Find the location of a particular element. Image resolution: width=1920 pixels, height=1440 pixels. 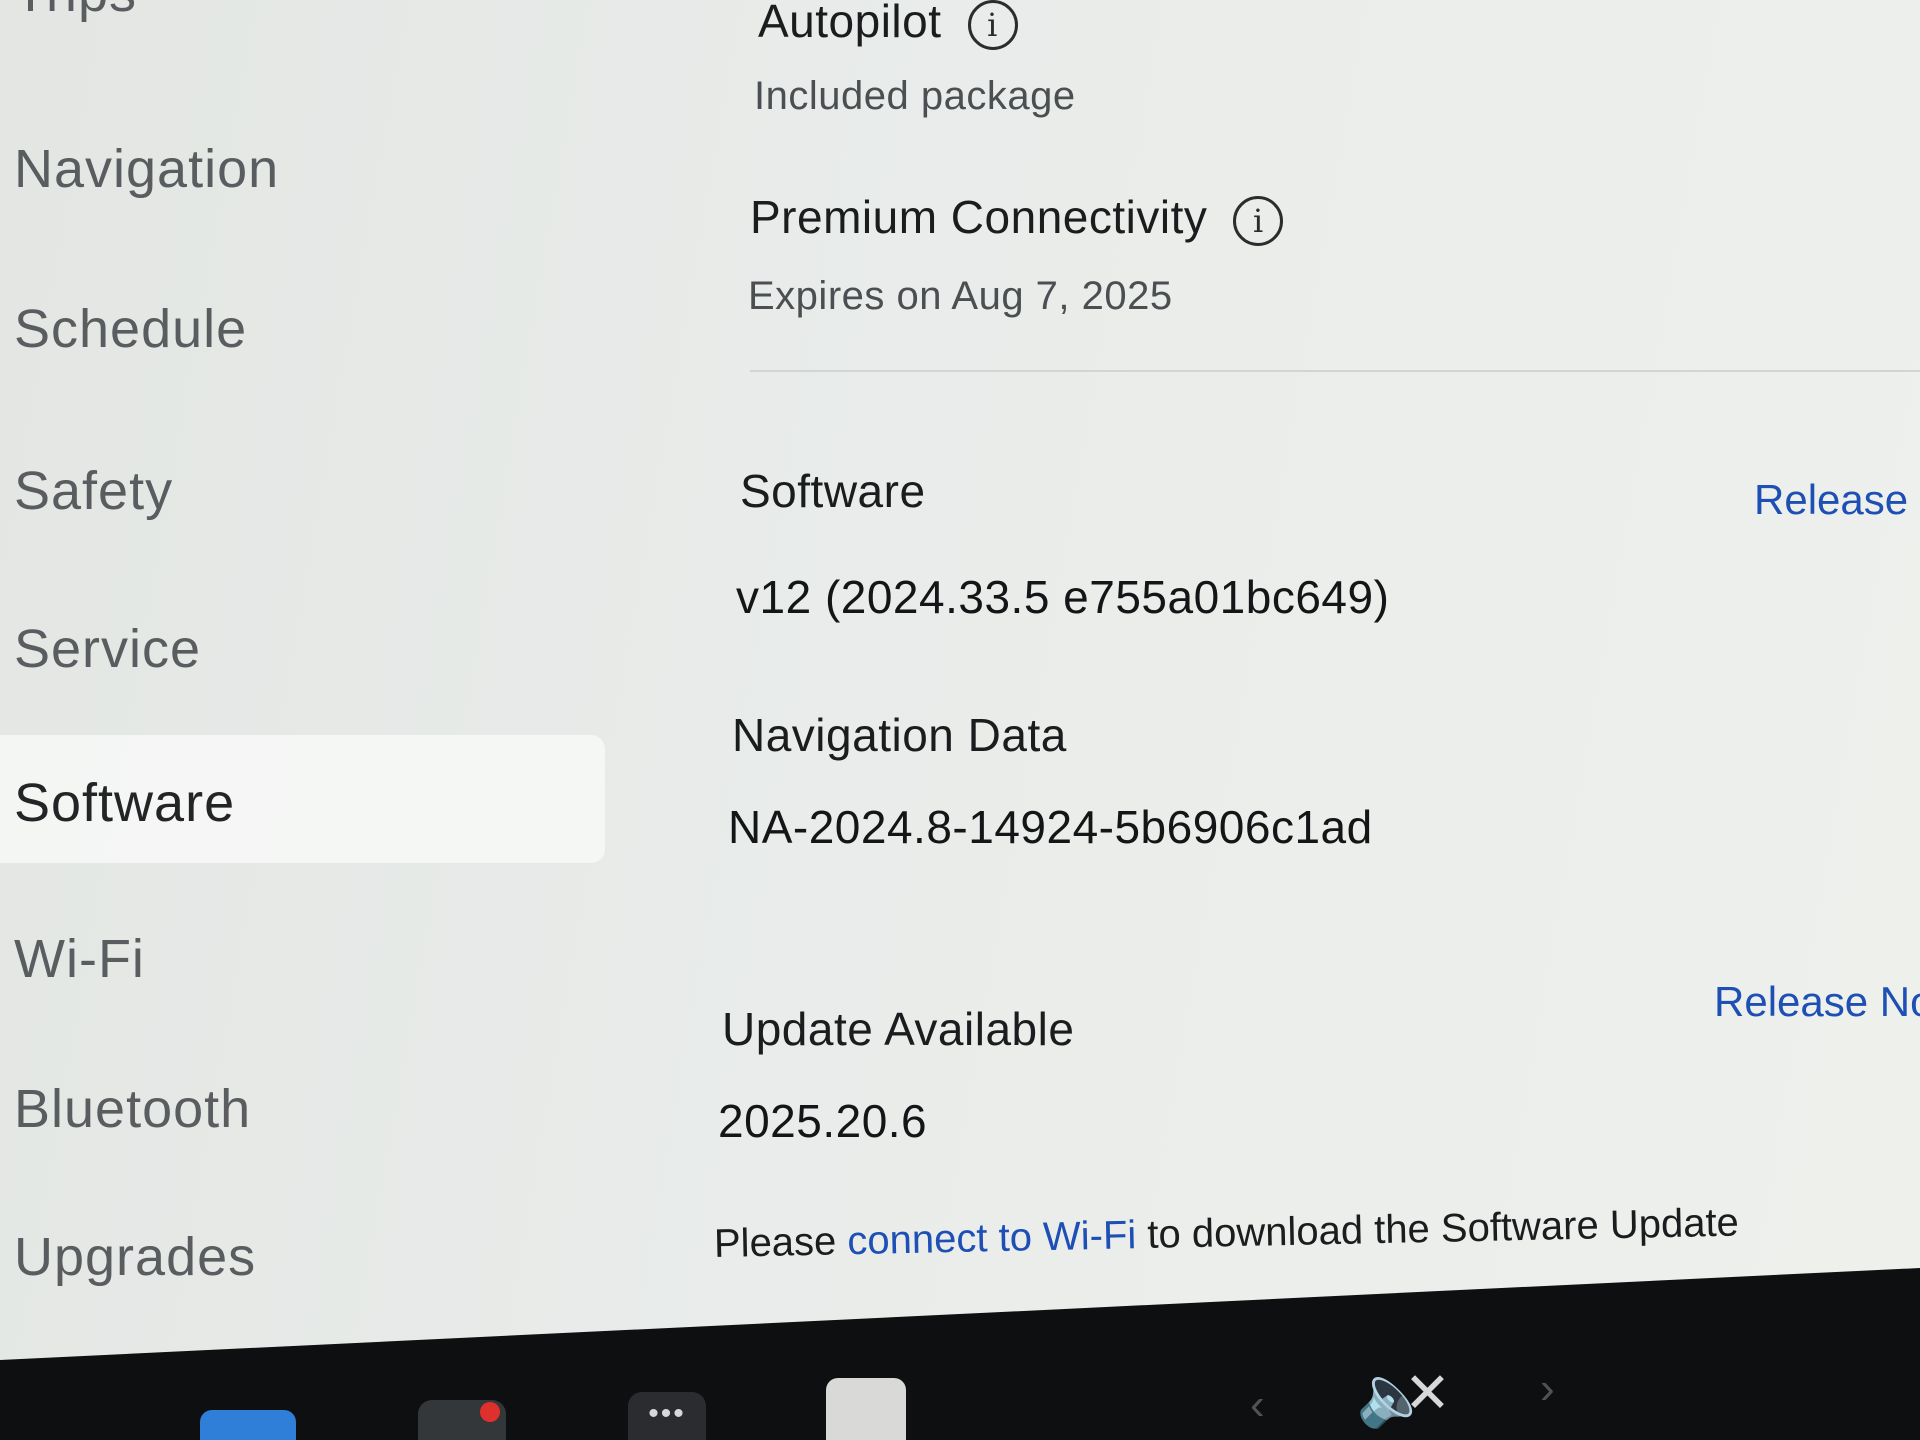

navigation-data-value: NA-2024.8-14924-5b6906c1ad is located at coordinates (1050, 827).